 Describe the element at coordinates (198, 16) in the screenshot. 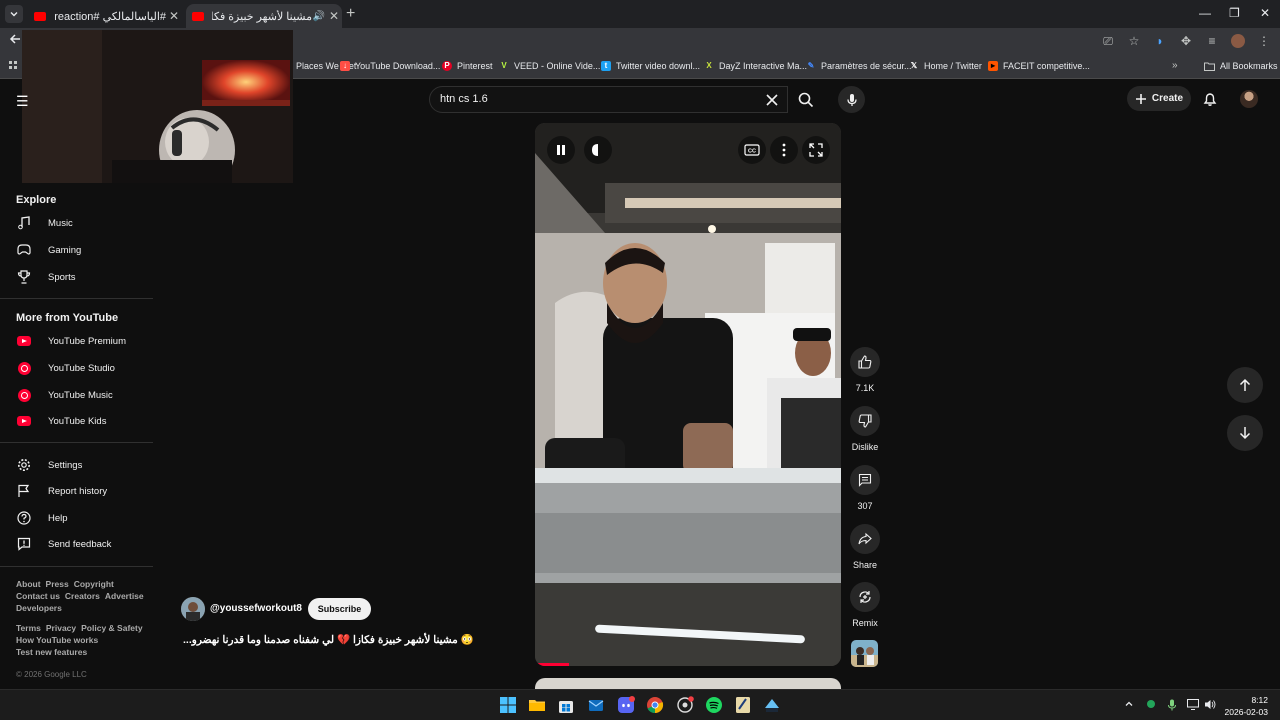

I see `youtube-favicon-icon` at that location.